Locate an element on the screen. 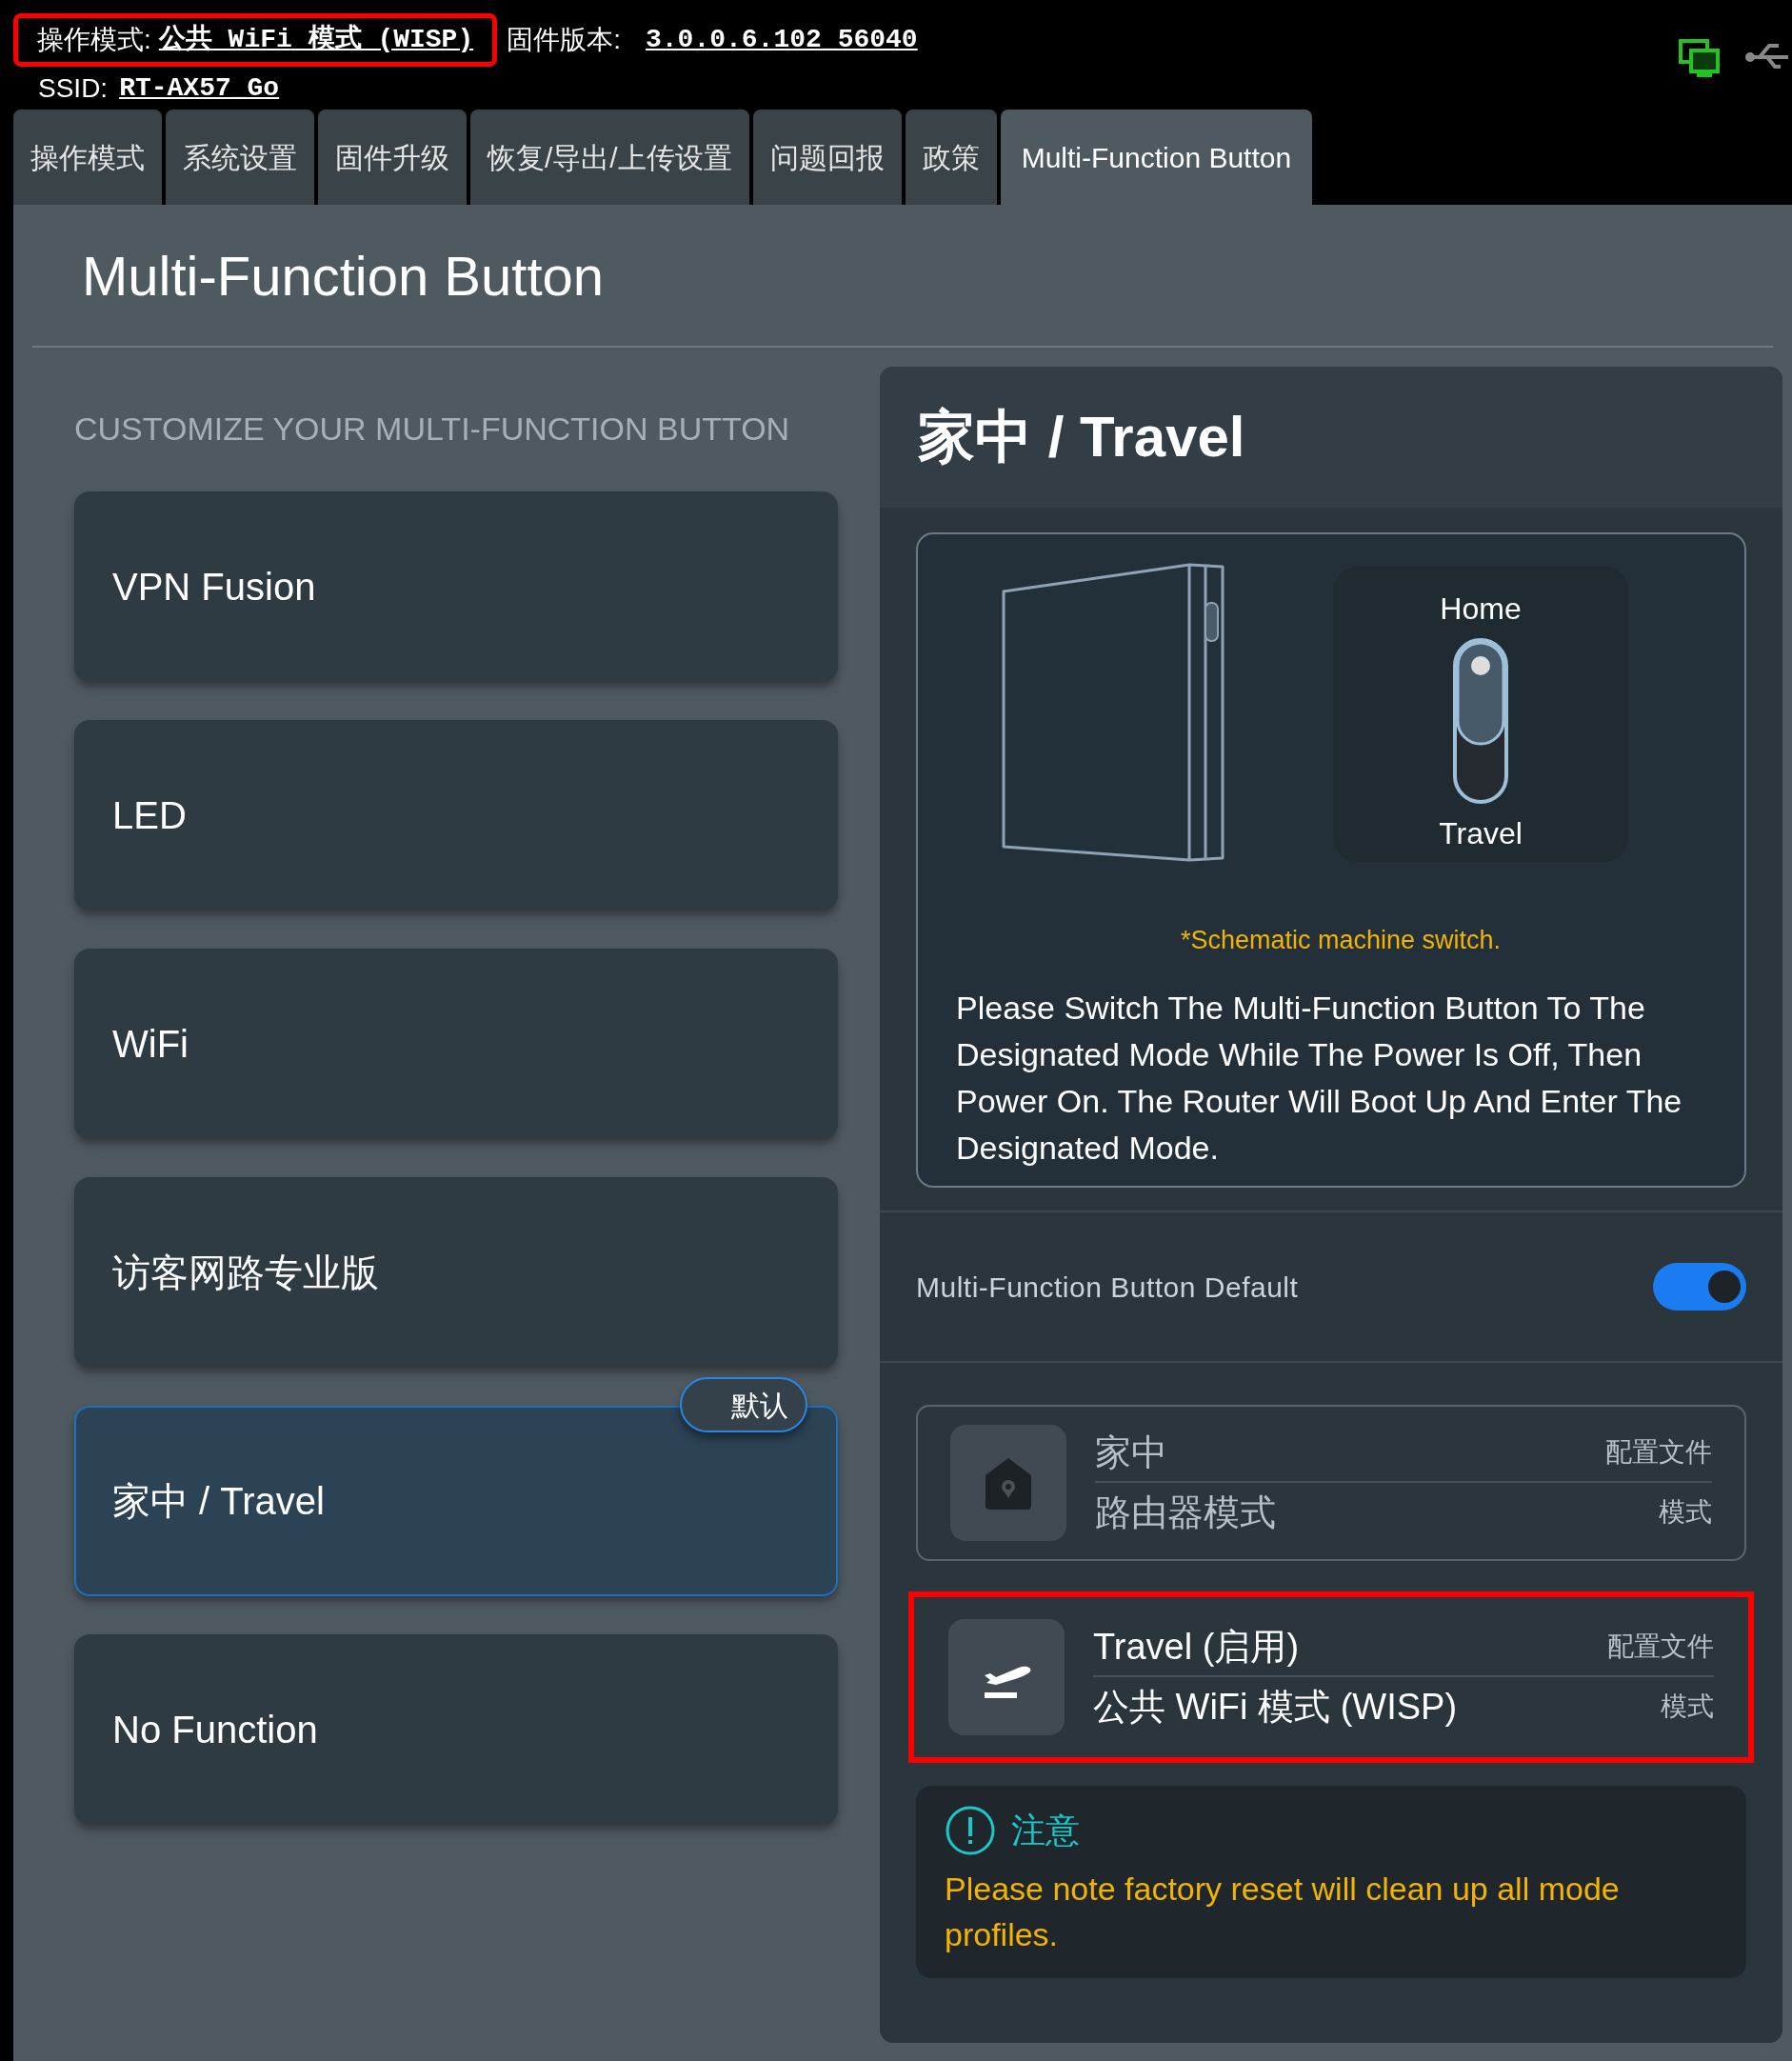 The width and height of the screenshot is (1792, 2061). tab: 政策 is located at coordinates (951, 157).